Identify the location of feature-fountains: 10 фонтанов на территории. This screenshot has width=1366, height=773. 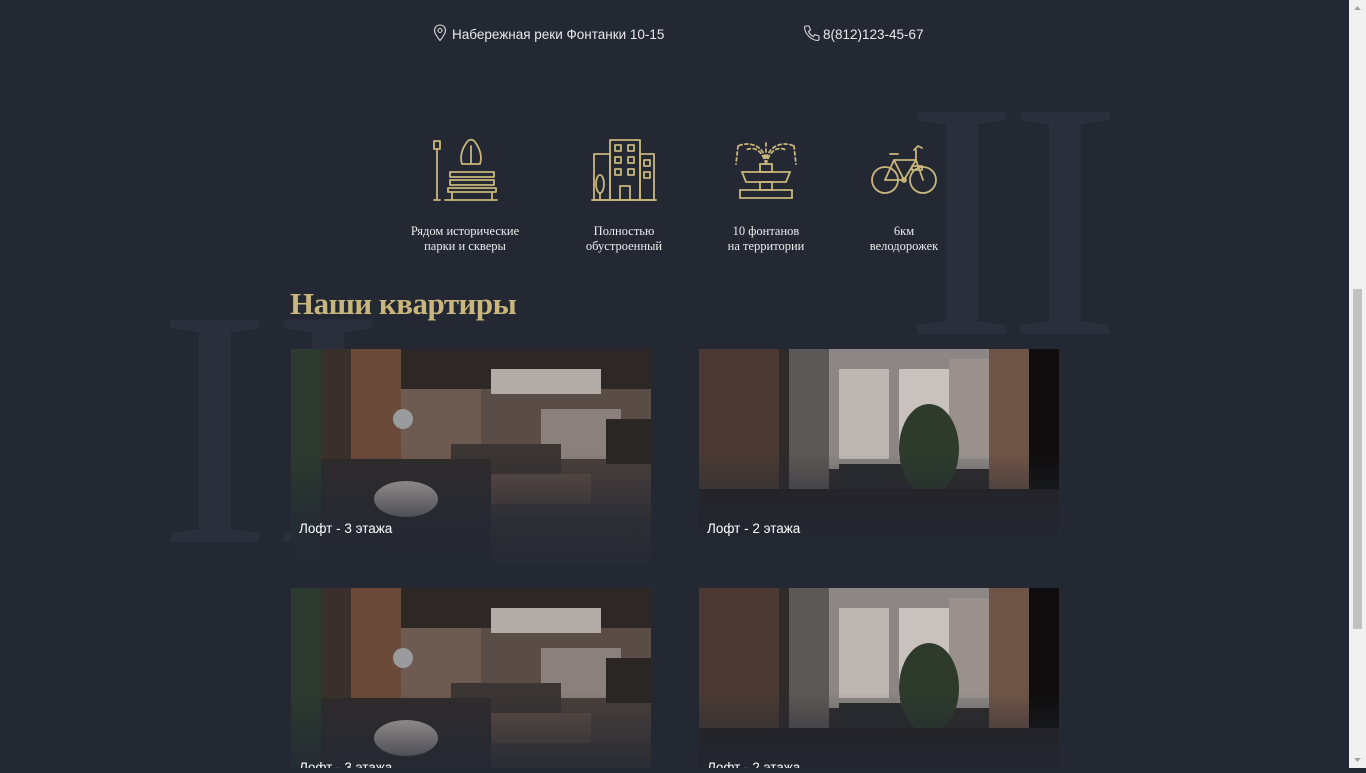
(766, 195).